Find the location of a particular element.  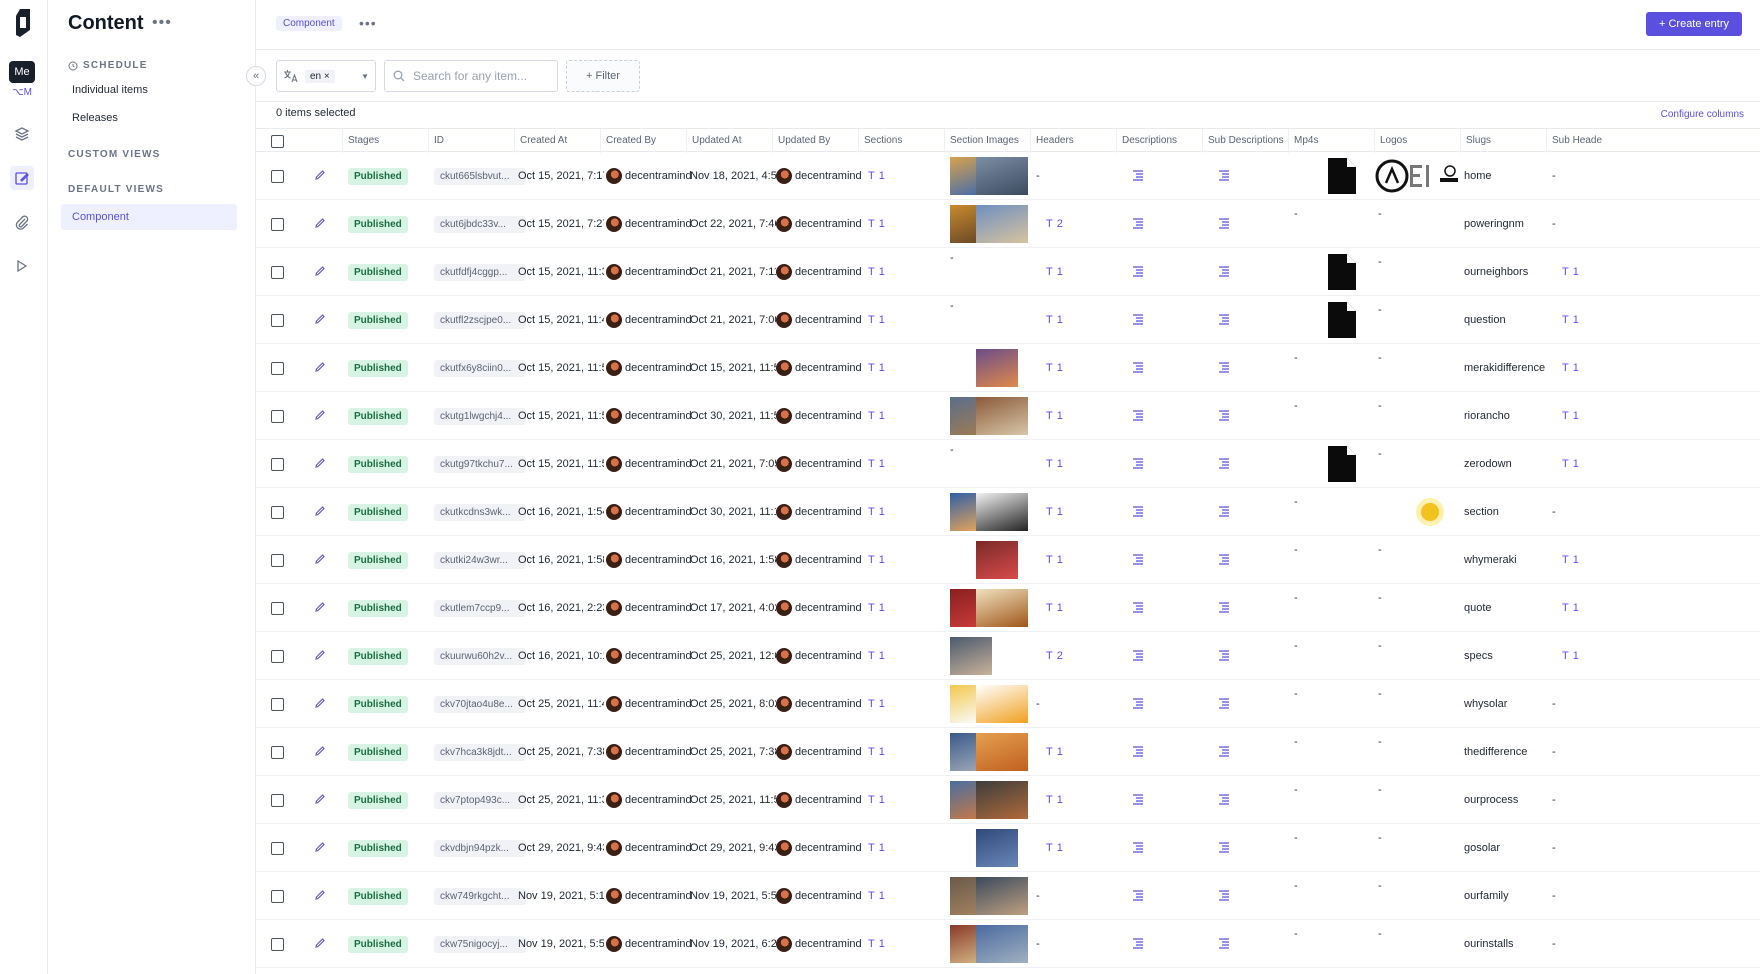

reference-link: T2 is located at coordinates (1054, 224).